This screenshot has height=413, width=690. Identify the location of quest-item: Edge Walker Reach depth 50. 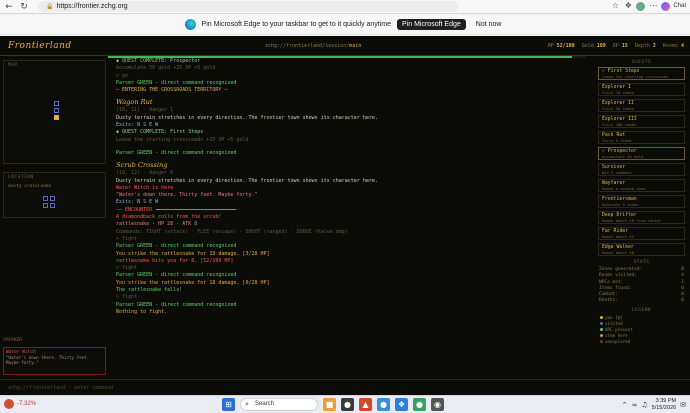
(641, 249).